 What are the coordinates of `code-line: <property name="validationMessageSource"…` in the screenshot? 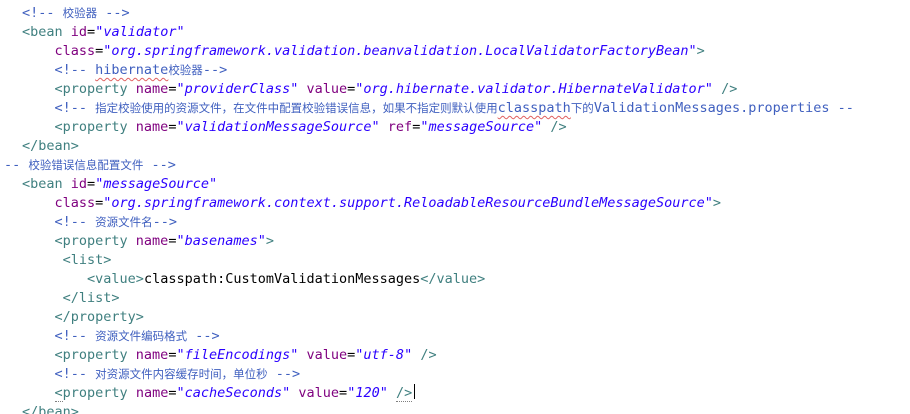 It's located at (294, 127).